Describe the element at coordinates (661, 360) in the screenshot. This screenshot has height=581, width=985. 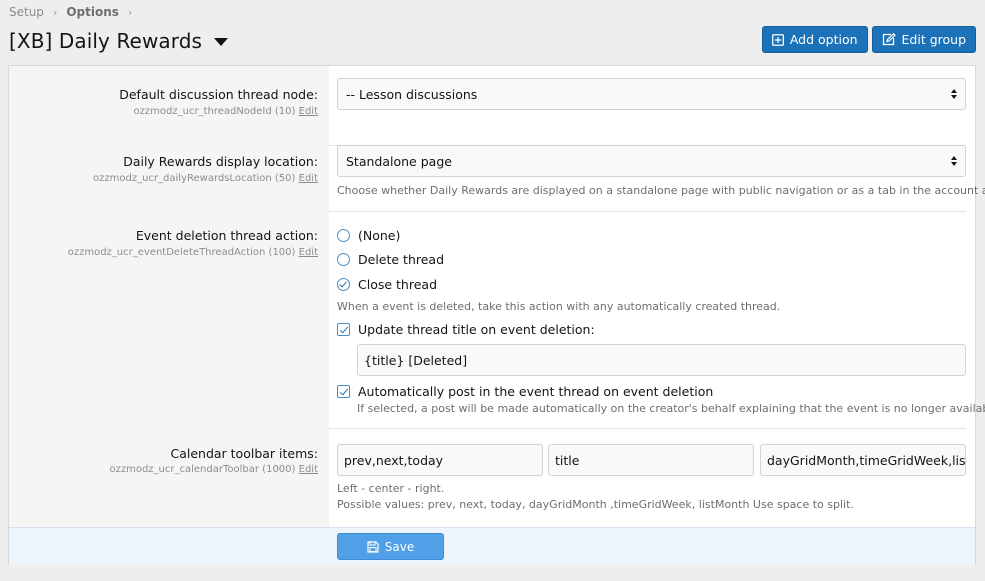
I see `title-template-input: {title} [Deleted]` at that location.